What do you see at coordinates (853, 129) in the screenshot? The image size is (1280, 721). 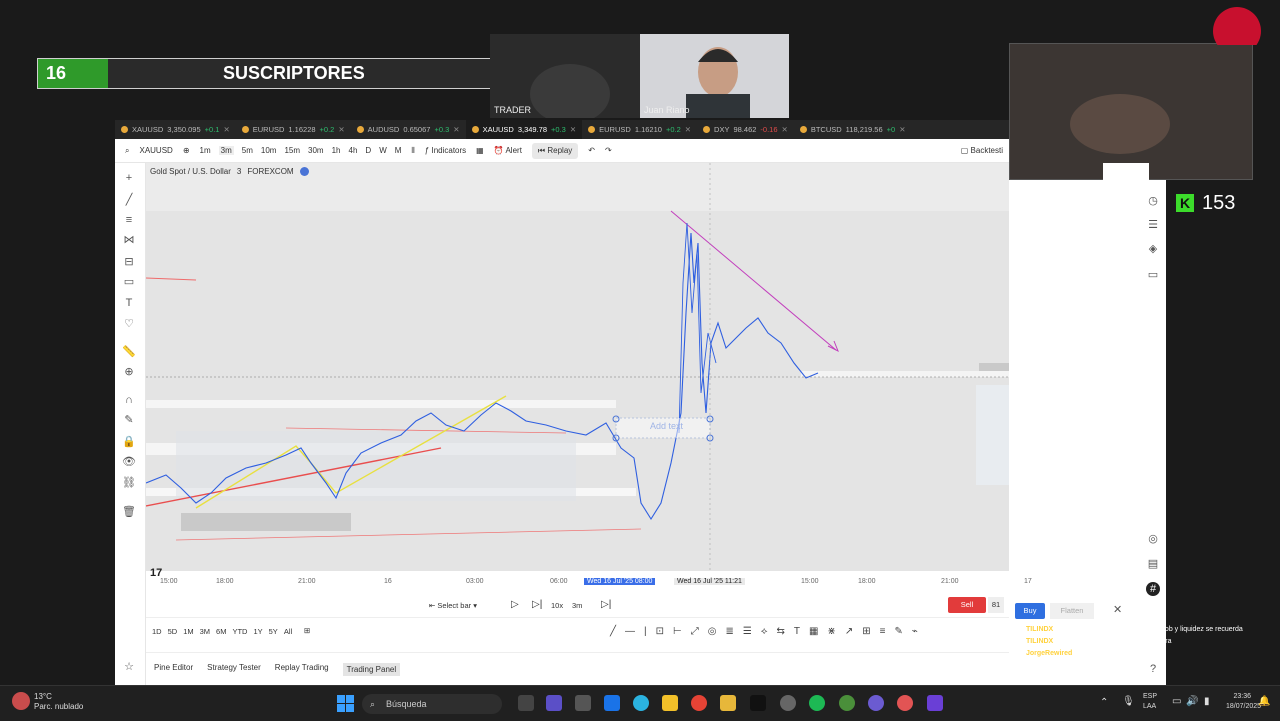 I see `symbol-tab: BTCUSD 118,219.56 +0 ✕` at bounding box center [853, 129].